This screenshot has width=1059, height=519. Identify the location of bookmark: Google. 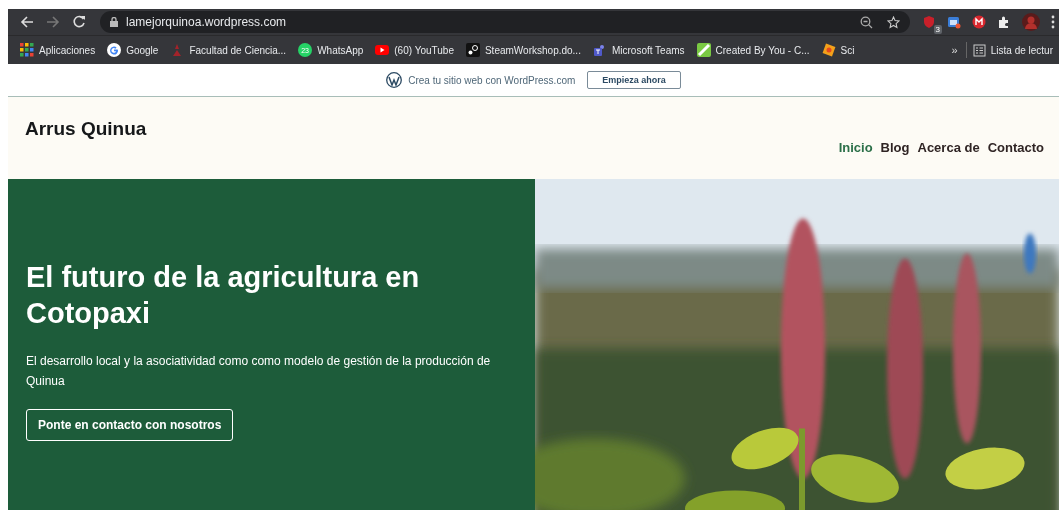
(133, 50).